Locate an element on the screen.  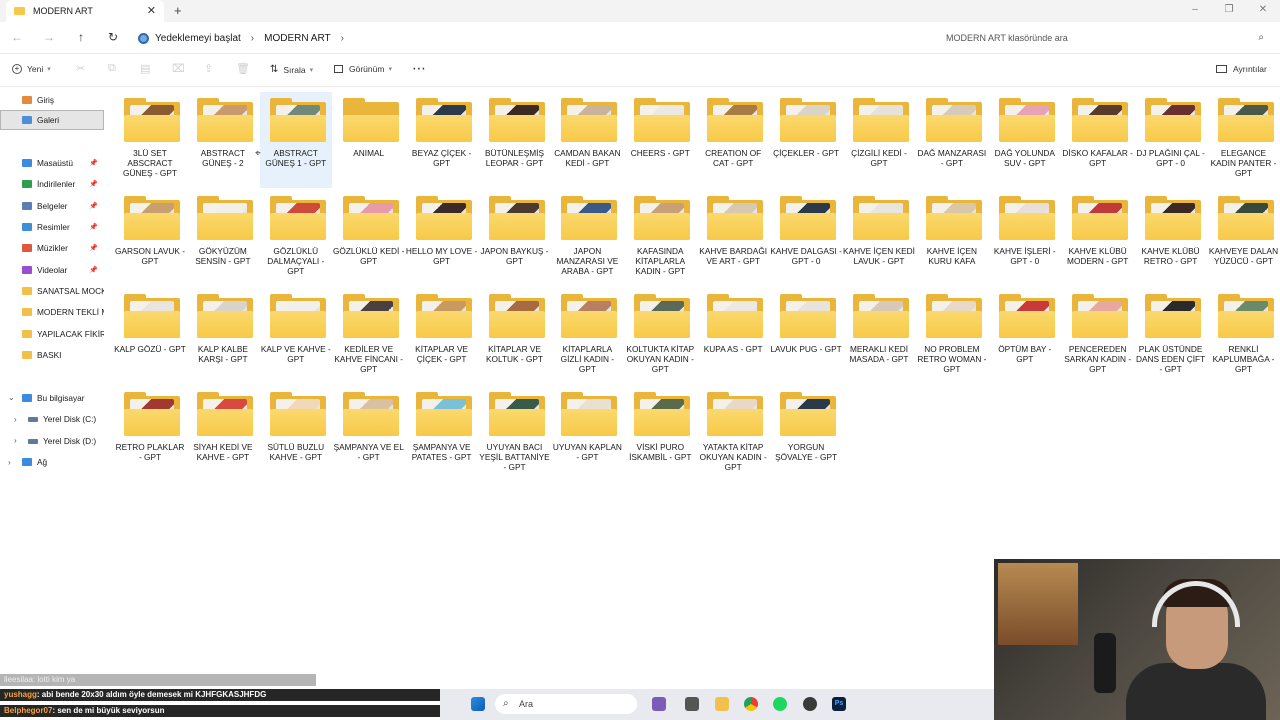
folder-item: ABSTRACT GÜNEŞ - 2 is located at coordinates (223, 140).